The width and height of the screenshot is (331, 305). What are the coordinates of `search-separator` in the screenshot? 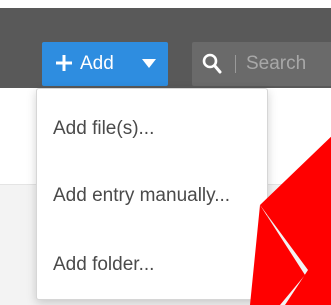 It's located at (235, 64).